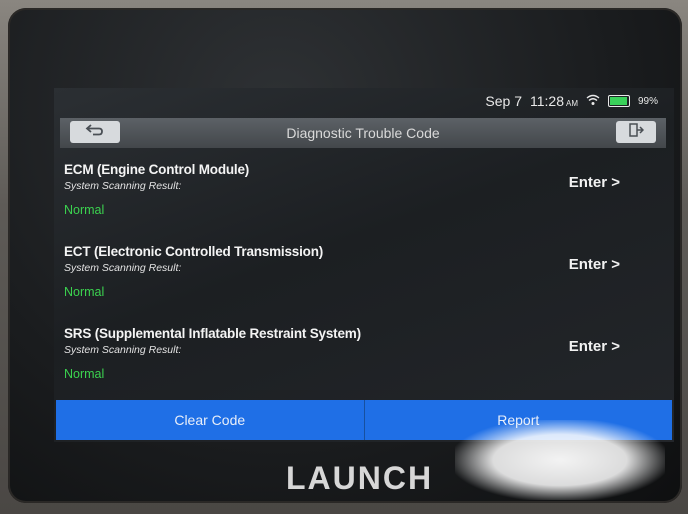 This screenshot has height=514, width=688. I want to click on back-arrow-icon, so click(95, 132).